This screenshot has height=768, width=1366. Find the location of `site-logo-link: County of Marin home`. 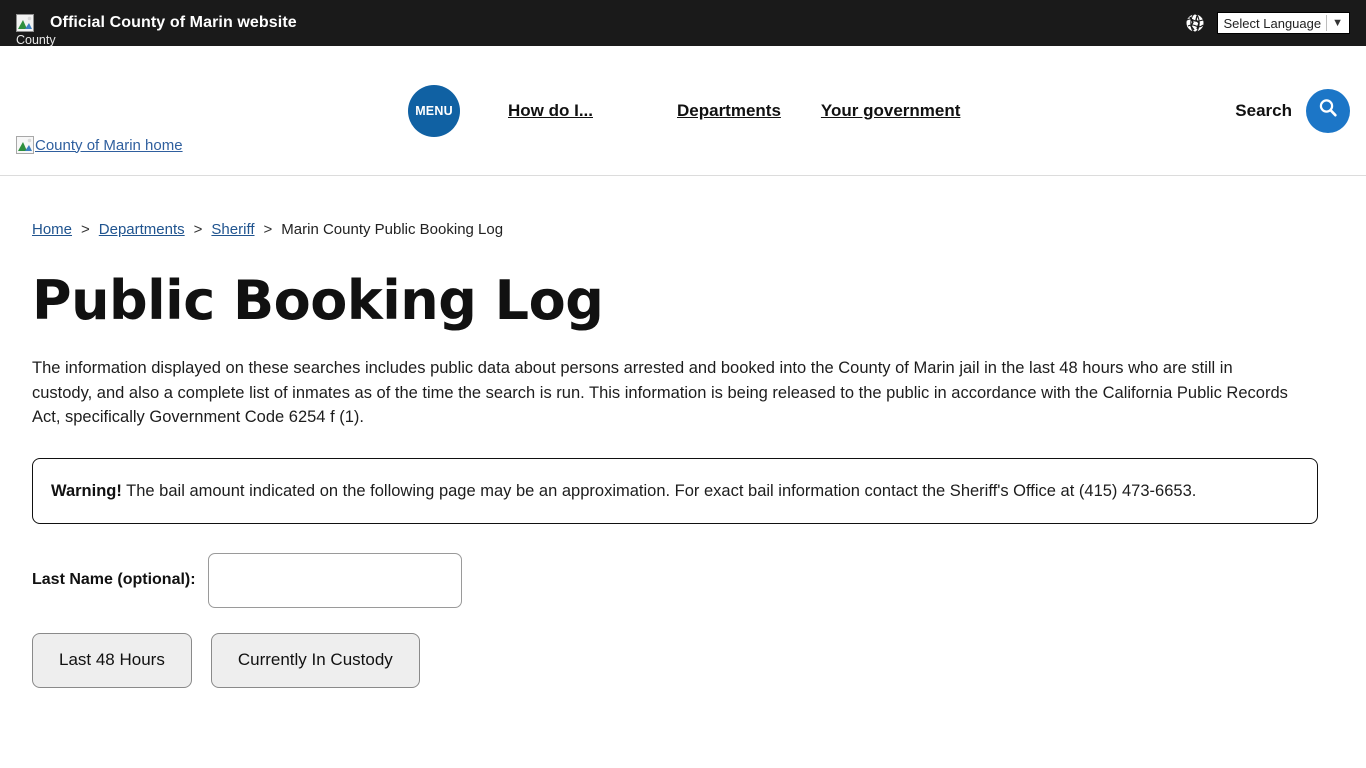

site-logo-link: County of Marin home is located at coordinates (99, 145).